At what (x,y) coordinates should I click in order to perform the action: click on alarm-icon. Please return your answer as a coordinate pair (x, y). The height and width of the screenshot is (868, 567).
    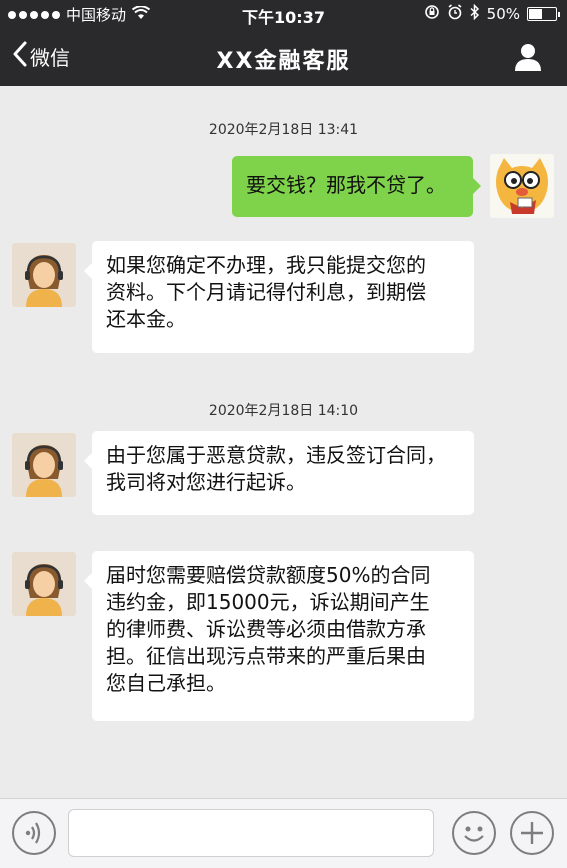
    Looking at the image, I should click on (455, 14).